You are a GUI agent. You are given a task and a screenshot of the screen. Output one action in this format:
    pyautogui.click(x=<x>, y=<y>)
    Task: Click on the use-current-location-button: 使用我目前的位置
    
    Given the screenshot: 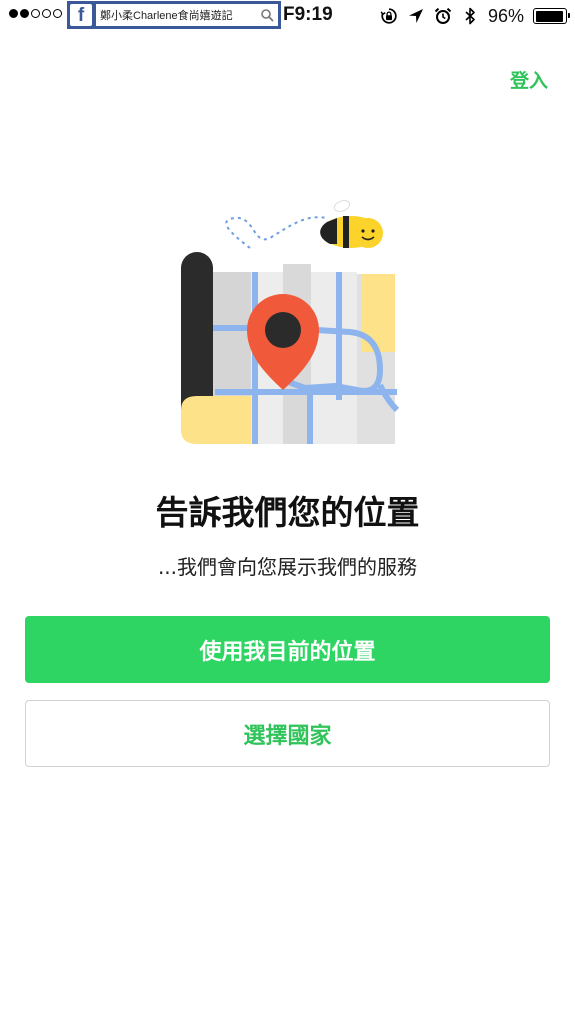 What is the action you would take?
    pyautogui.click(x=287, y=649)
    